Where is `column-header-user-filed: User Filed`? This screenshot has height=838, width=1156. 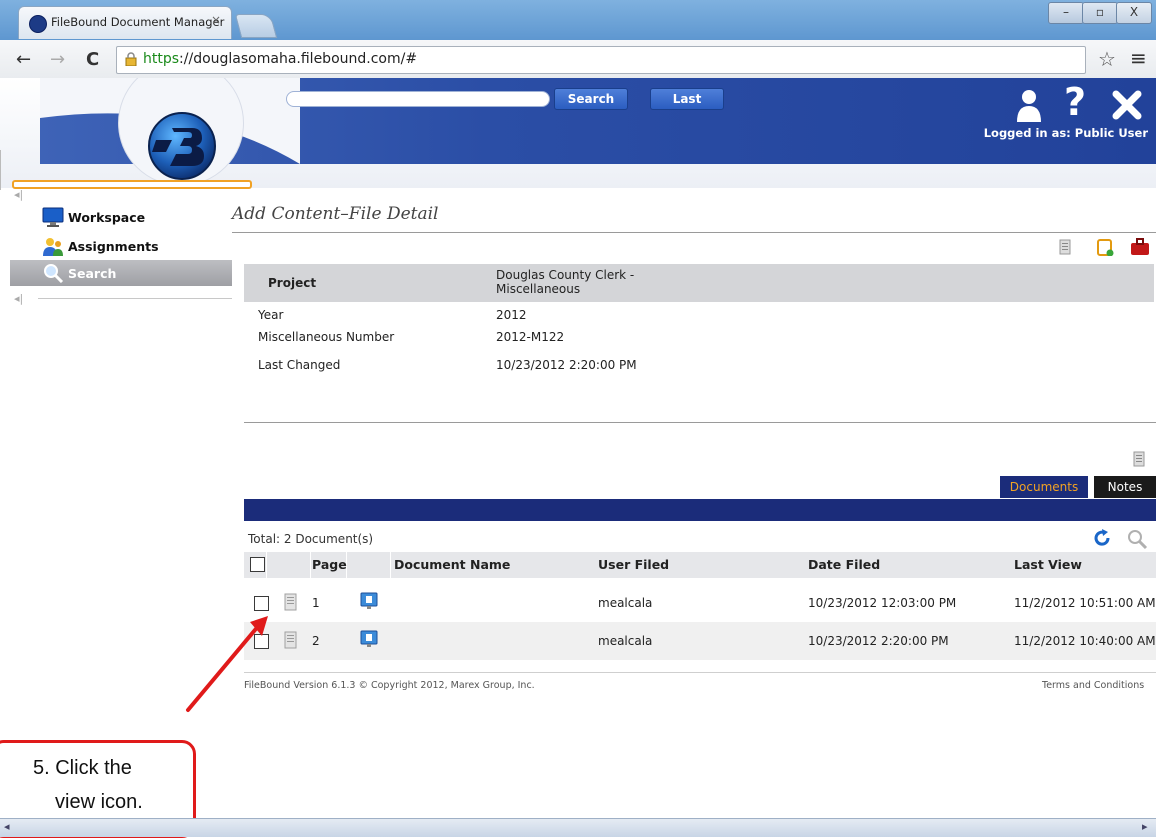 column-header-user-filed: User Filed is located at coordinates (633, 564).